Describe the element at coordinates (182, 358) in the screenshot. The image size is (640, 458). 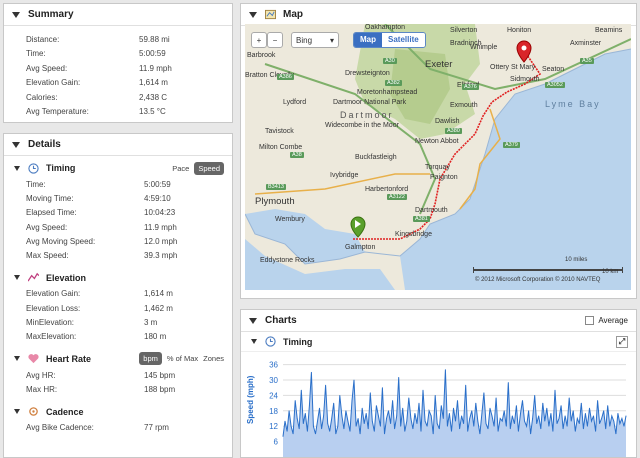
I see `percent-max-toggle: % of Max` at that location.